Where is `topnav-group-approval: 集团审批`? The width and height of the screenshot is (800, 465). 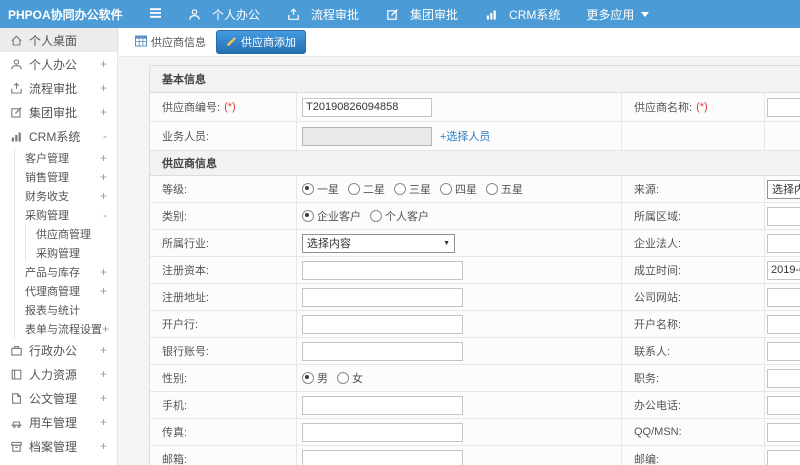
topnav-group-approval: 集团审批 is located at coordinates (421, 14).